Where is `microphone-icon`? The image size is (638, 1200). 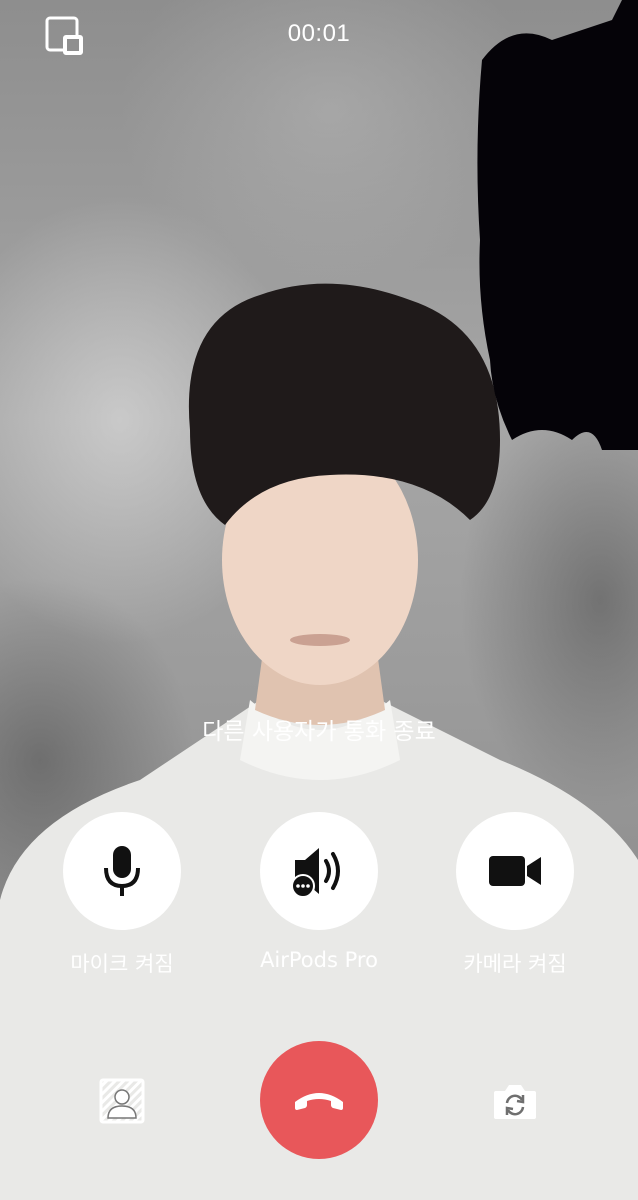
microphone-icon is located at coordinates (122, 871).